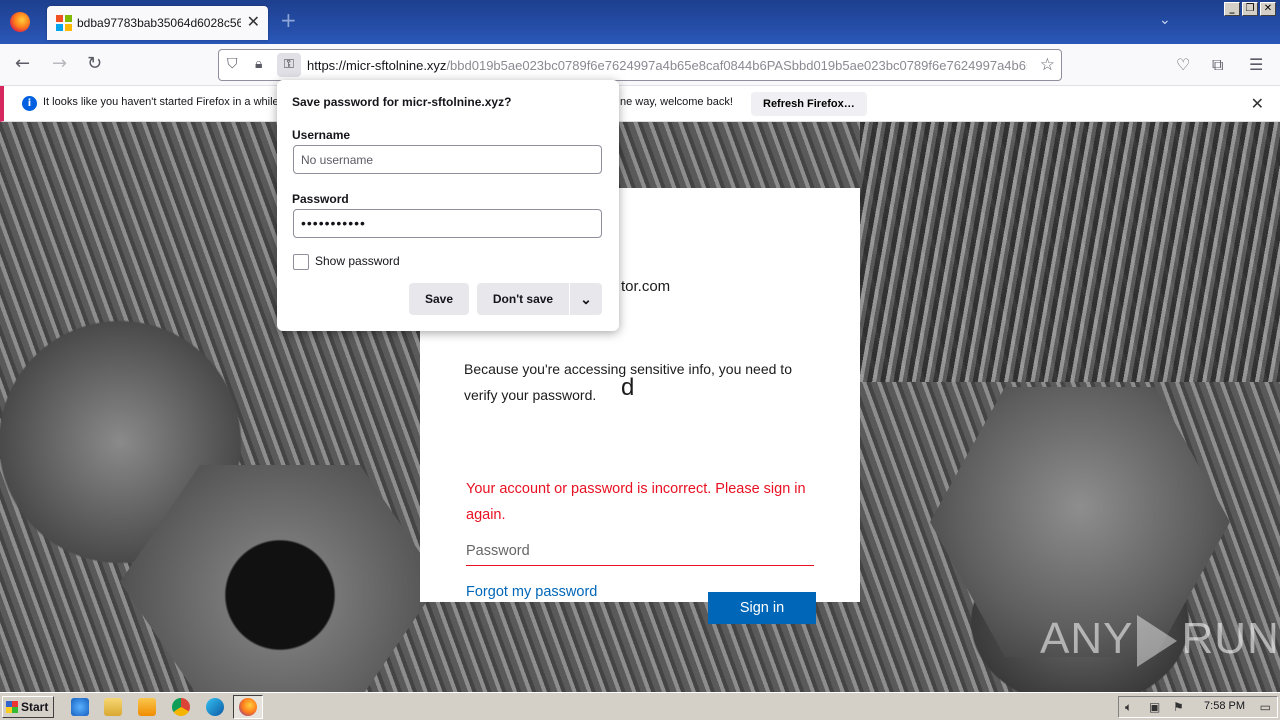  What do you see at coordinates (1224, 706) in the screenshot?
I see `clock: 7:58 PM` at bounding box center [1224, 706].